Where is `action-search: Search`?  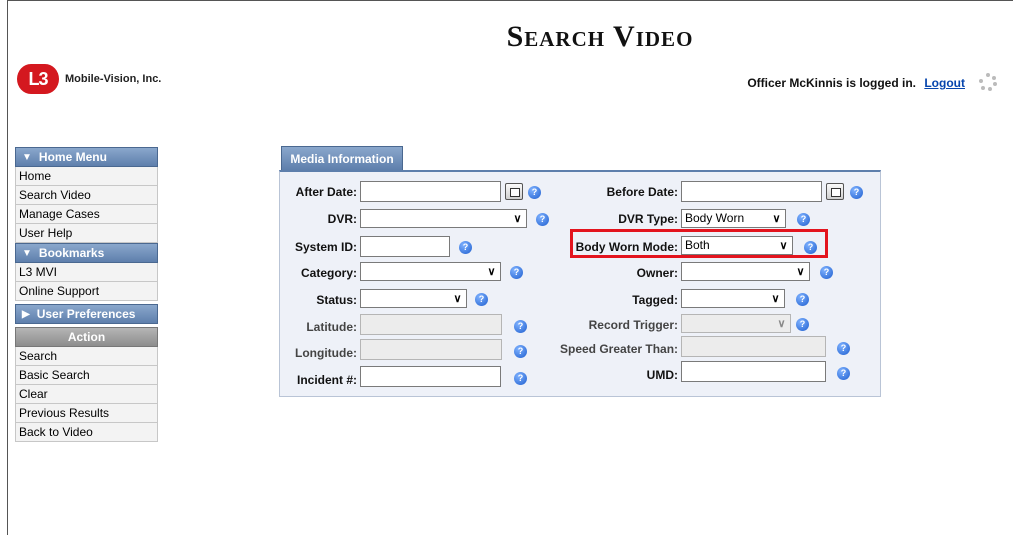 action-search: Search is located at coordinates (86, 356).